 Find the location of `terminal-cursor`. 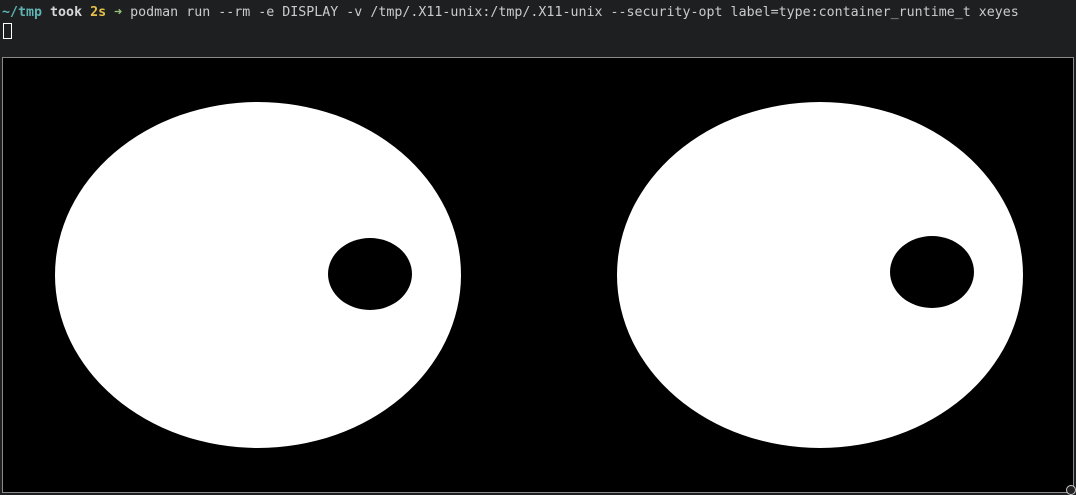

terminal-cursor is located at coordinates (7, 31).